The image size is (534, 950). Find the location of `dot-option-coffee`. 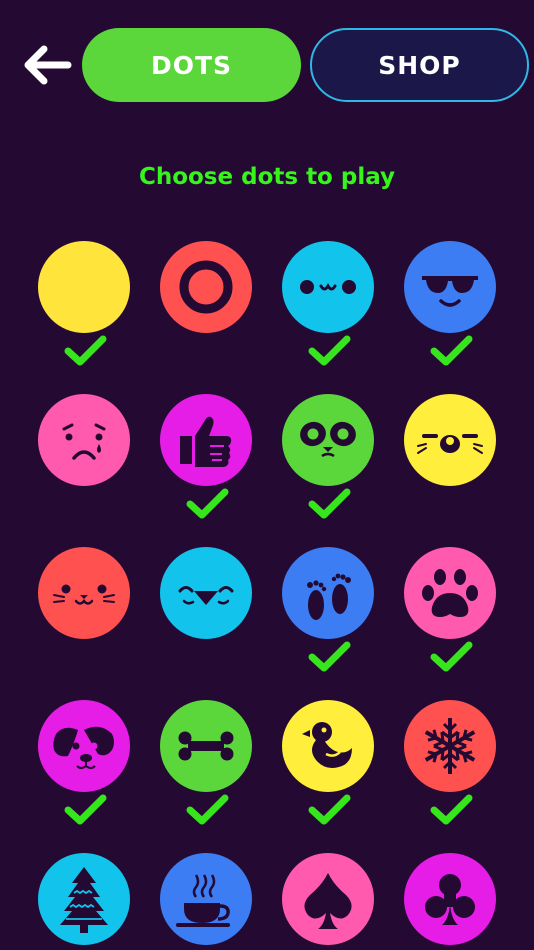

dot-option-coffee is located at coordinates (206, 899).